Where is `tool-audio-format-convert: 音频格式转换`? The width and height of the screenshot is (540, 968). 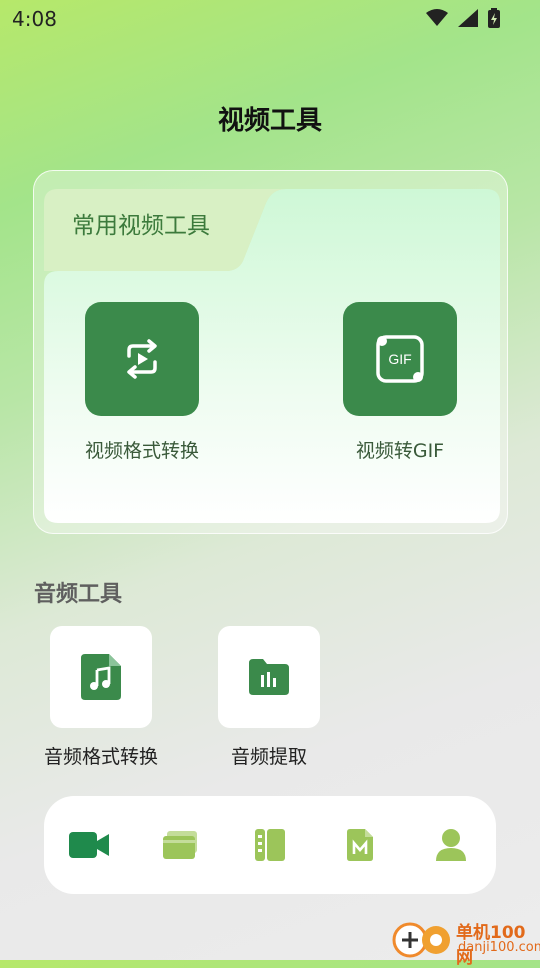
tool-audio-format-convert: 音频格式转换 is located at coordinates (101, 697).